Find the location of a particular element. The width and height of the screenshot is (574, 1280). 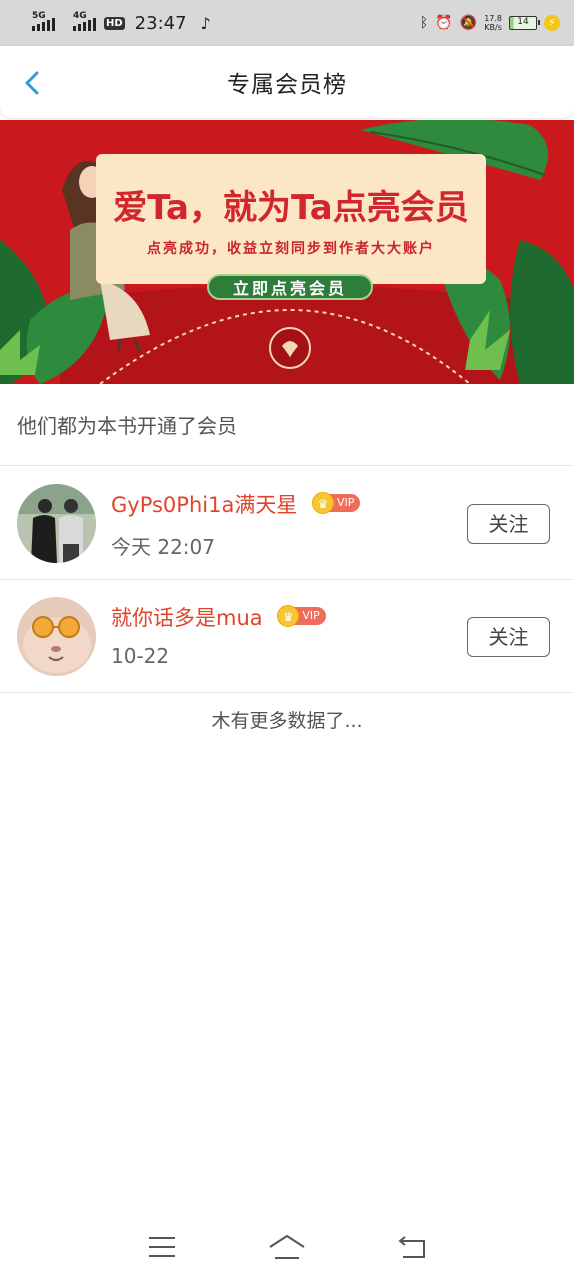

signal-4g-icon: 4G is located at coordinates (84, 21).